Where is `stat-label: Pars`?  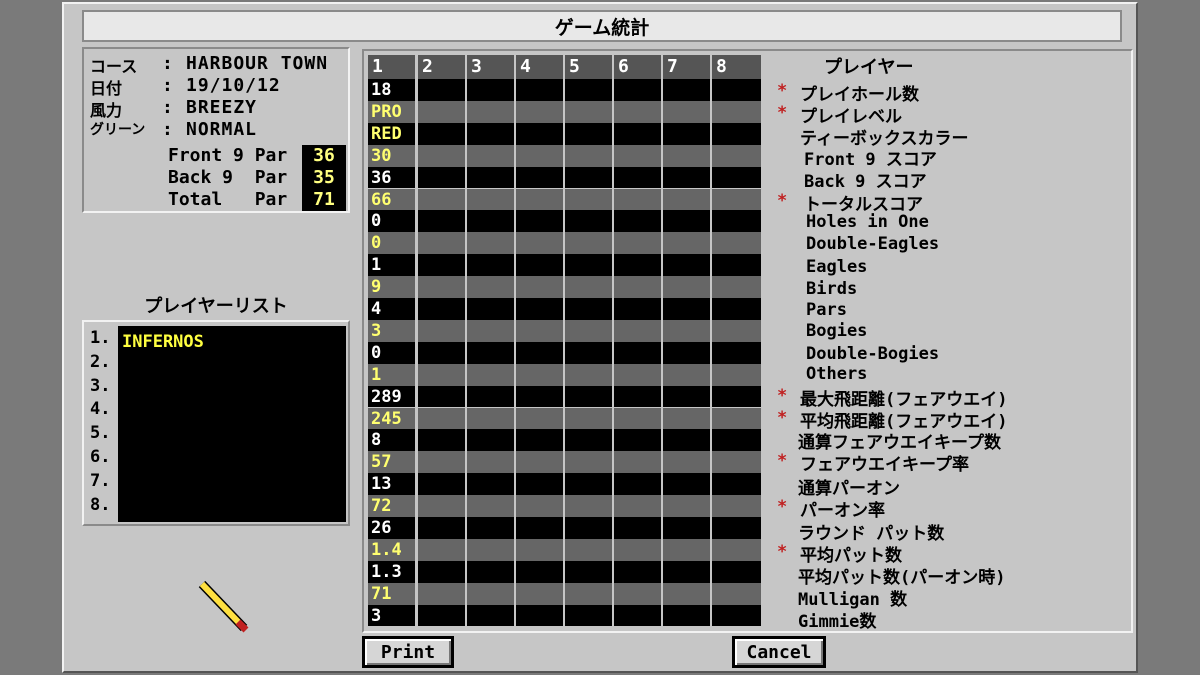
stat-label: Pars is located at coordinates (826, 310).